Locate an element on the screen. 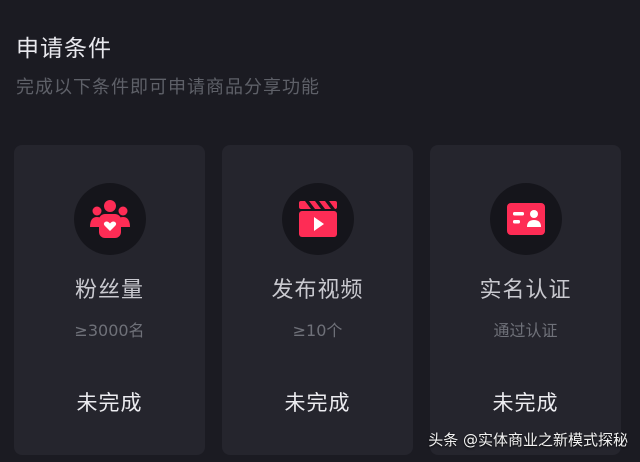 Image resolution: width=640 pixels, height=462 pixels. conditions-header: 申请条件 完成以下条件即可申请商品分享功能 is located at coordinates (168, 67).